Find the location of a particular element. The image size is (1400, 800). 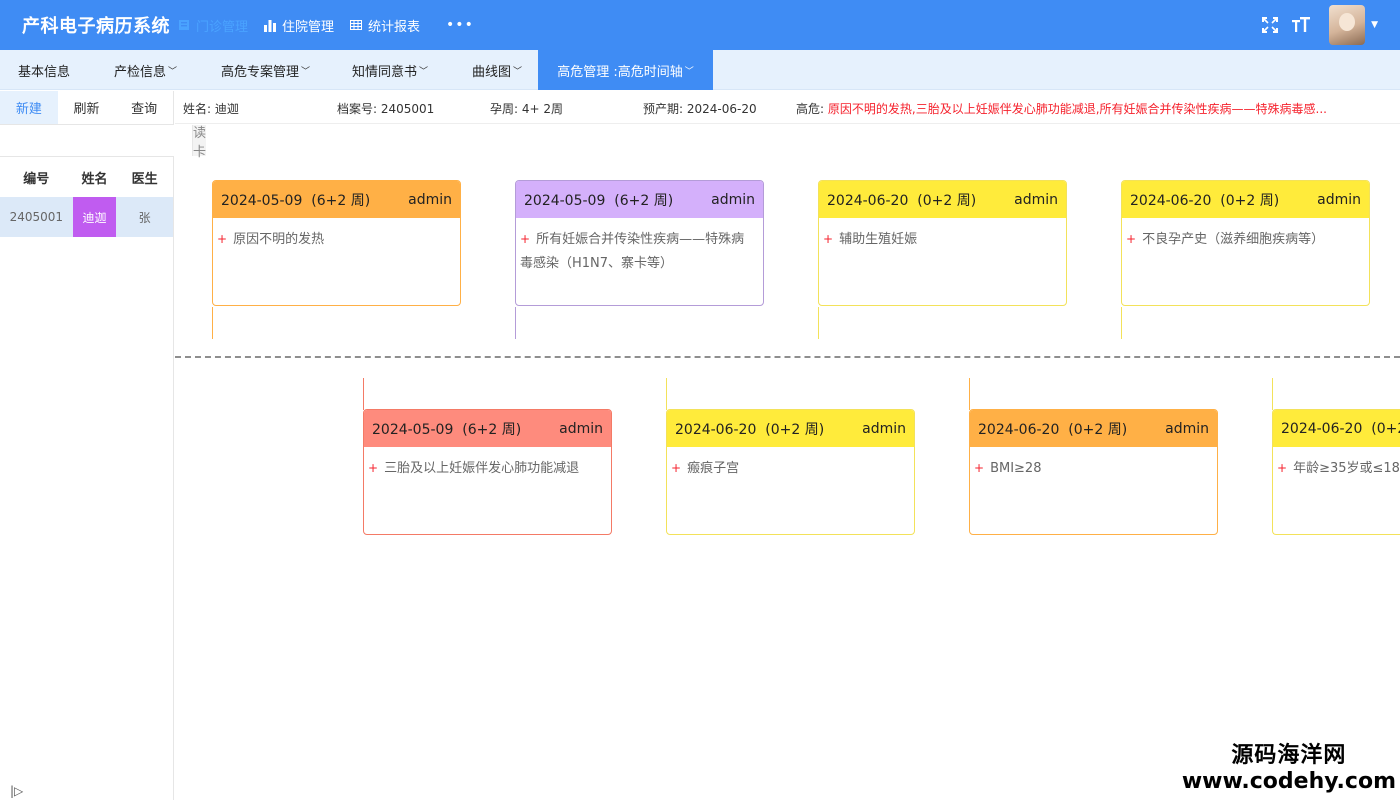

card-body: + 瘢痕子宫 is located at coordinates (790, 464).